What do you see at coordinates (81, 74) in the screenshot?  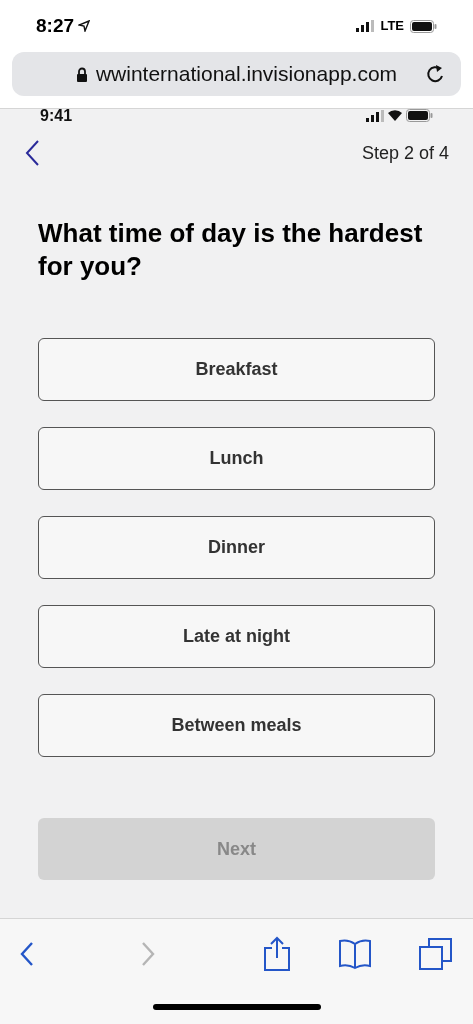 I see `lock-icon` at bounding box center [81, 74].